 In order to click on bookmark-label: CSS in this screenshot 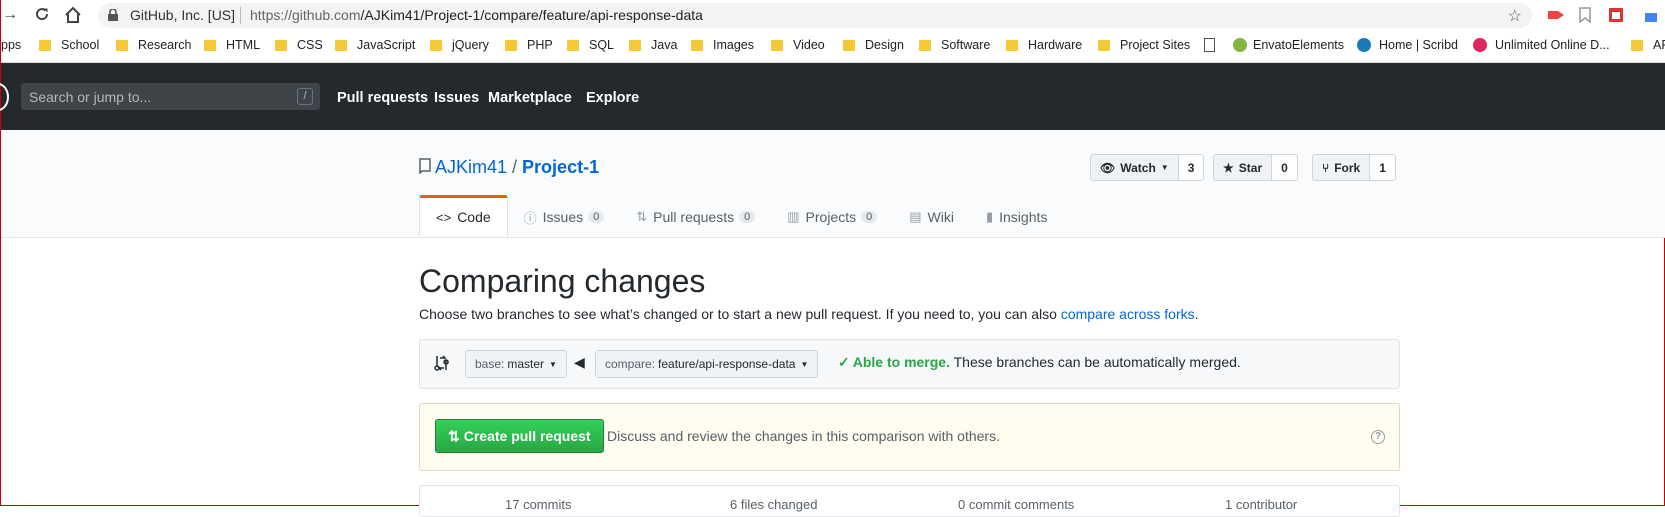, I will do `click(310, 45)`.